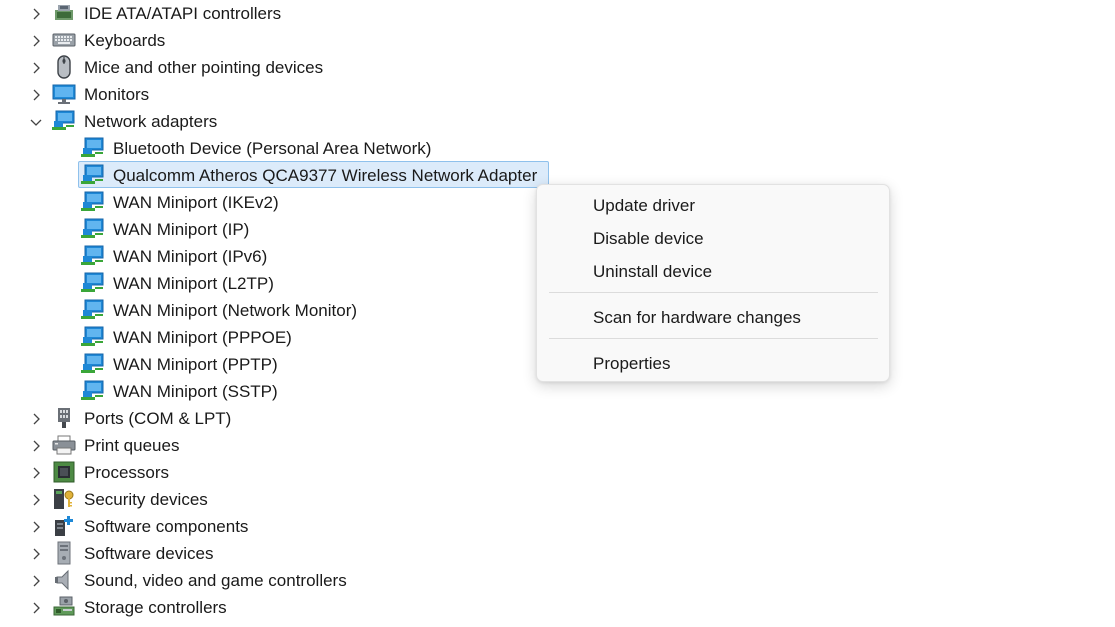  I want to click on menu-item-uninstall-device: Uninstall device, so click(713, 272).